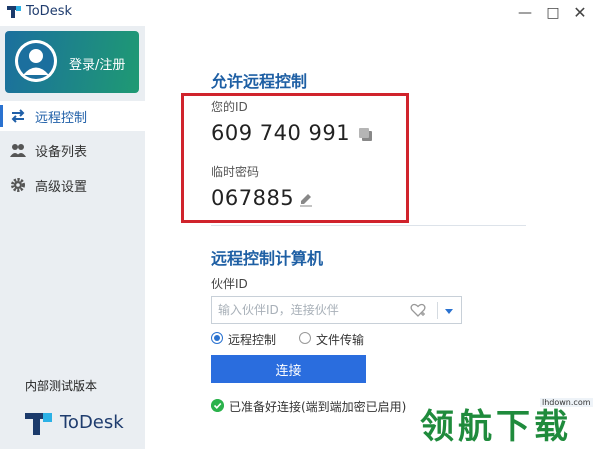 This screenshot has width=600, height=449. What do you see at coordinates (229, 107) in the screenshot?
I see `your-id-label: 您的ID` at bounding box center [229, 107].